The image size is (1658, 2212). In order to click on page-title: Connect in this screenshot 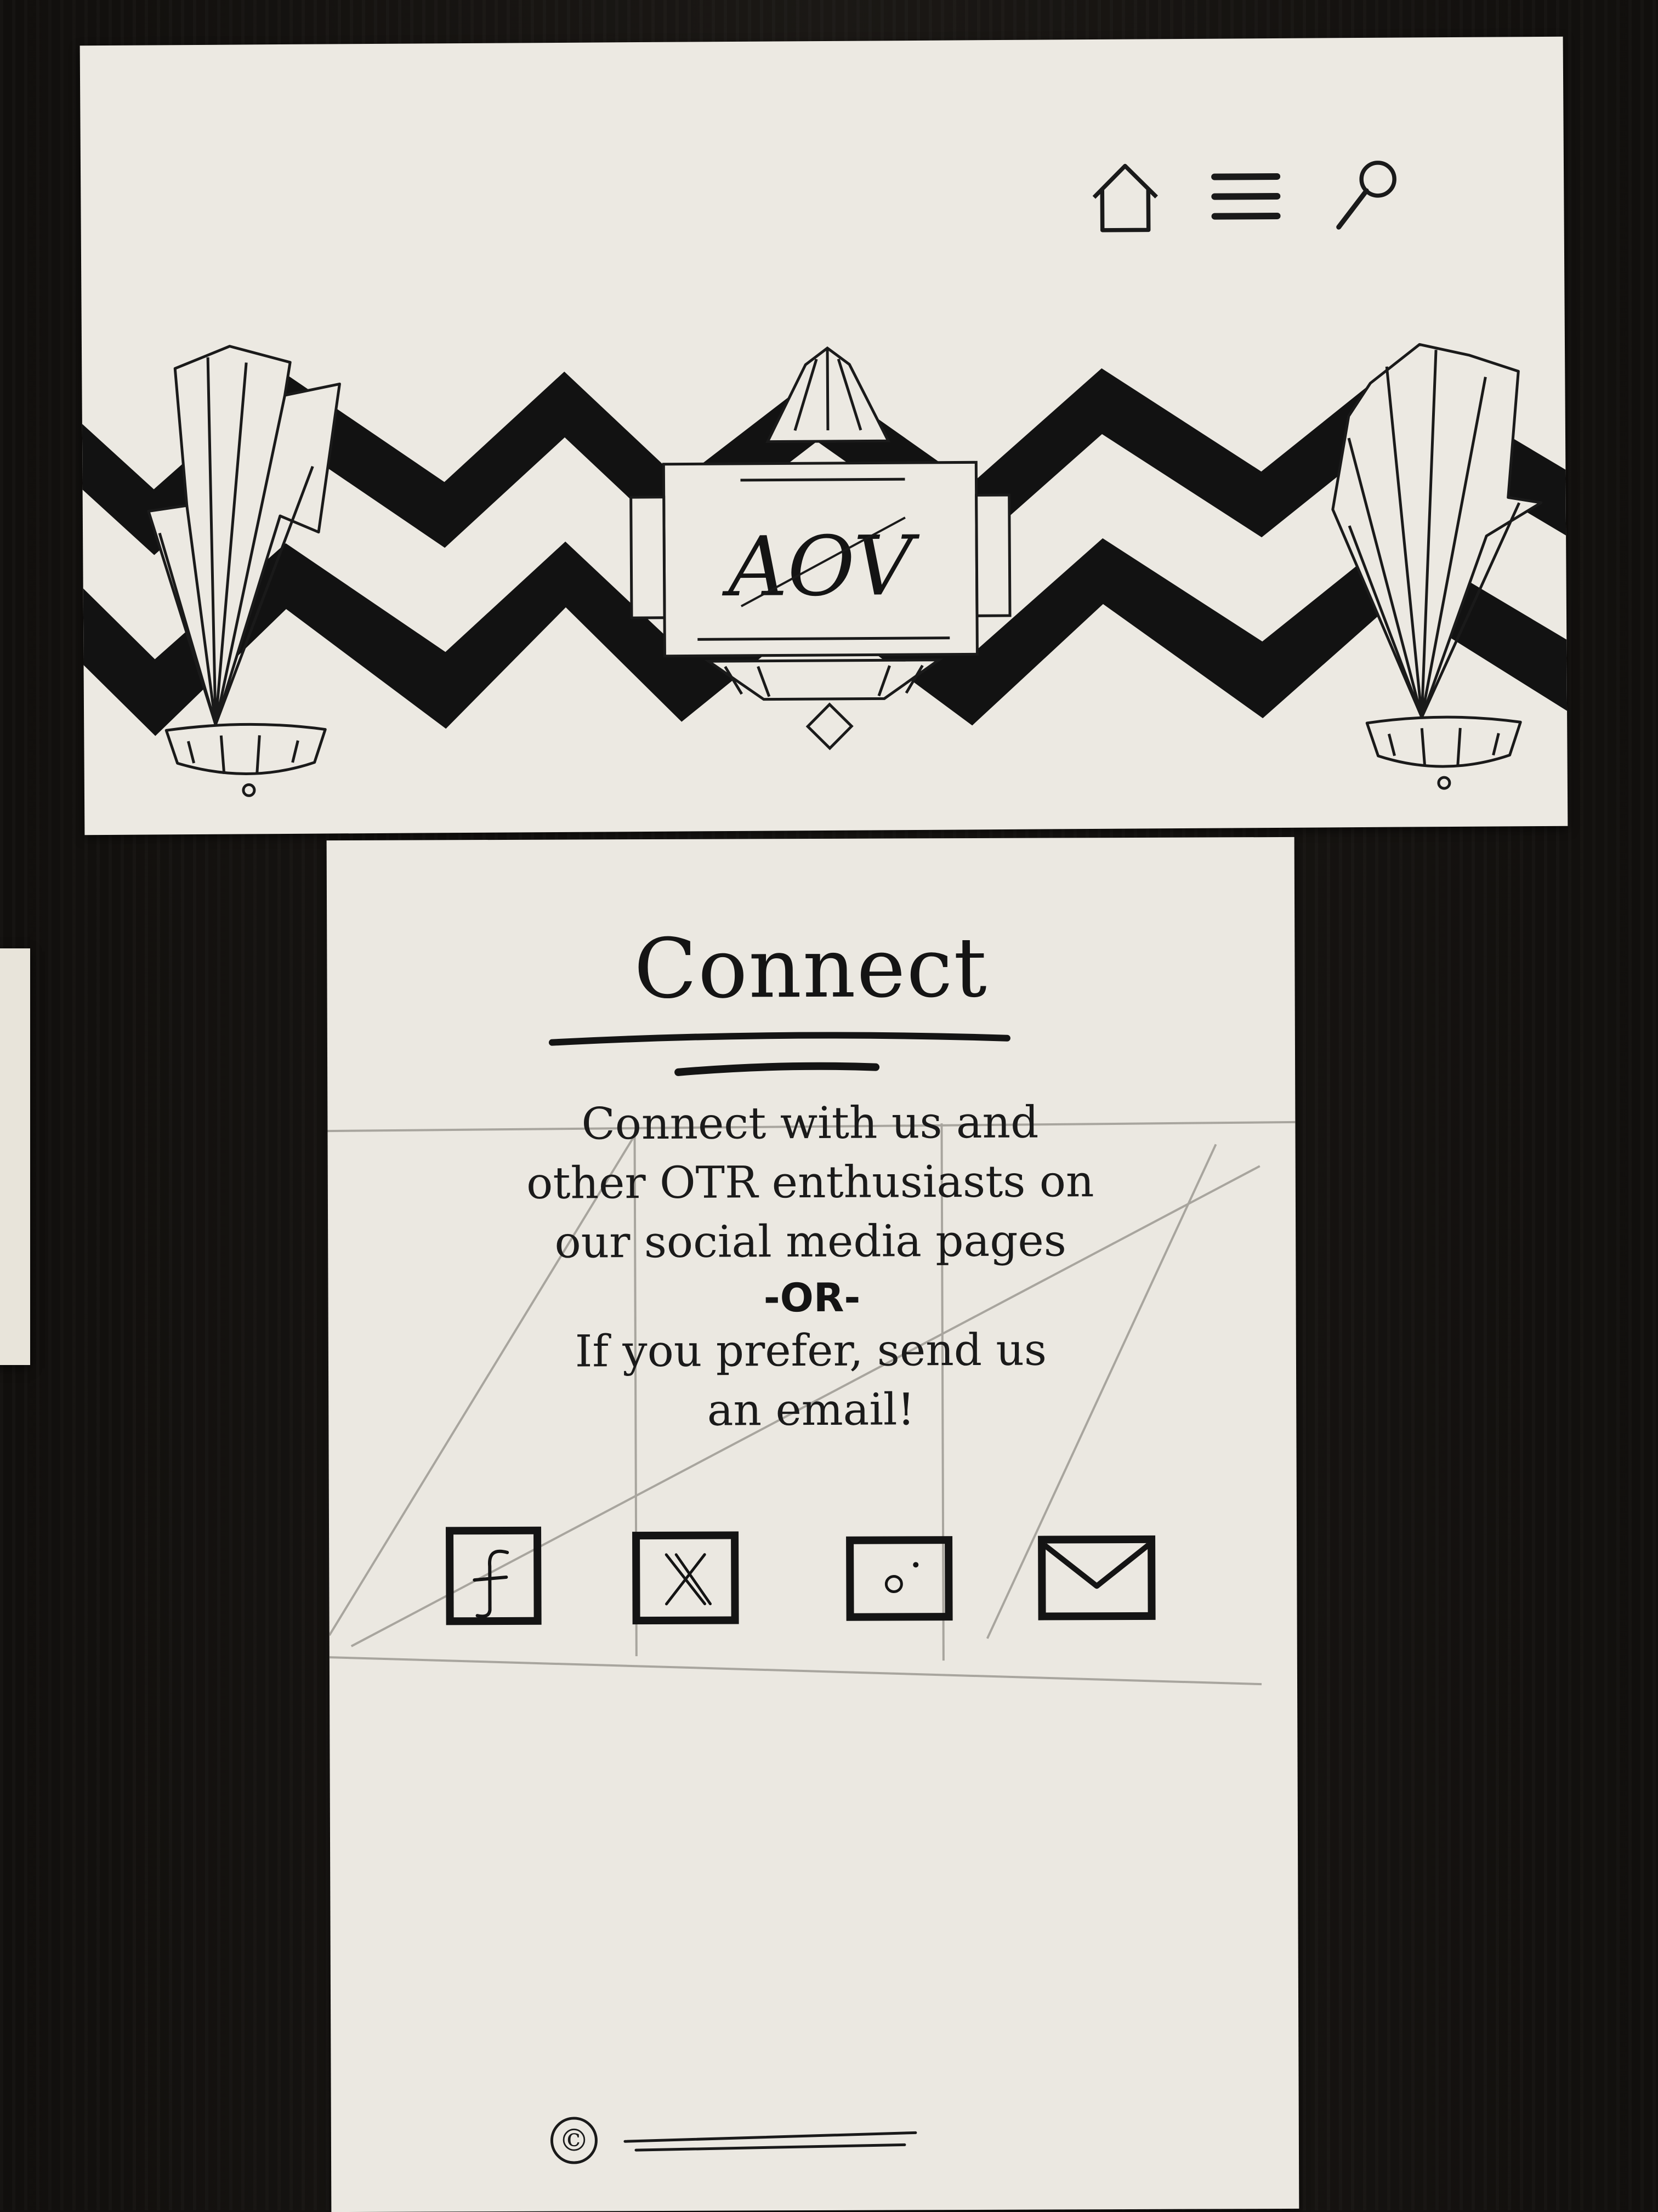, I will do `click(810, 968)`.